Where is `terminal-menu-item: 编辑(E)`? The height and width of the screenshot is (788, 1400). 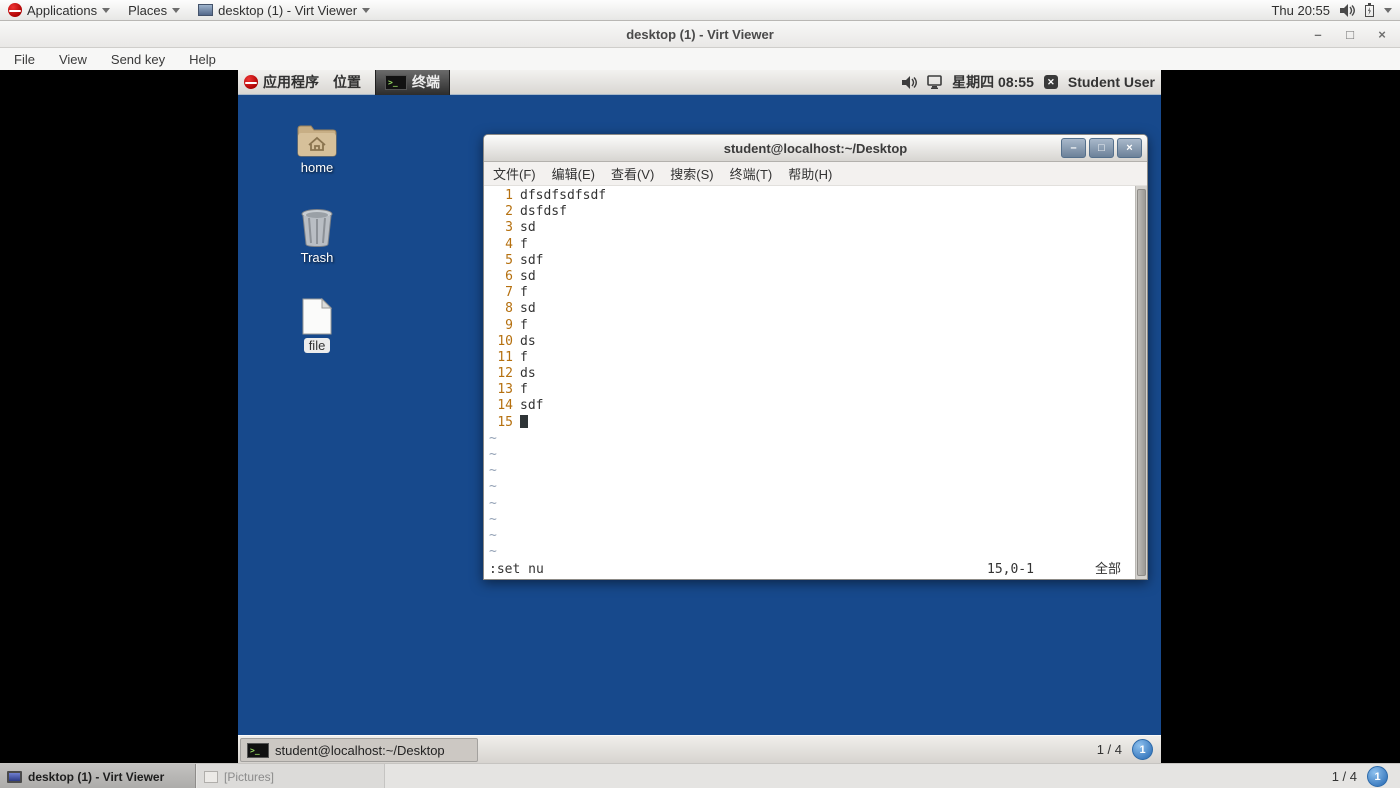
terminal-menu-item: 编辑(E) is located at coordinates (573, 173).